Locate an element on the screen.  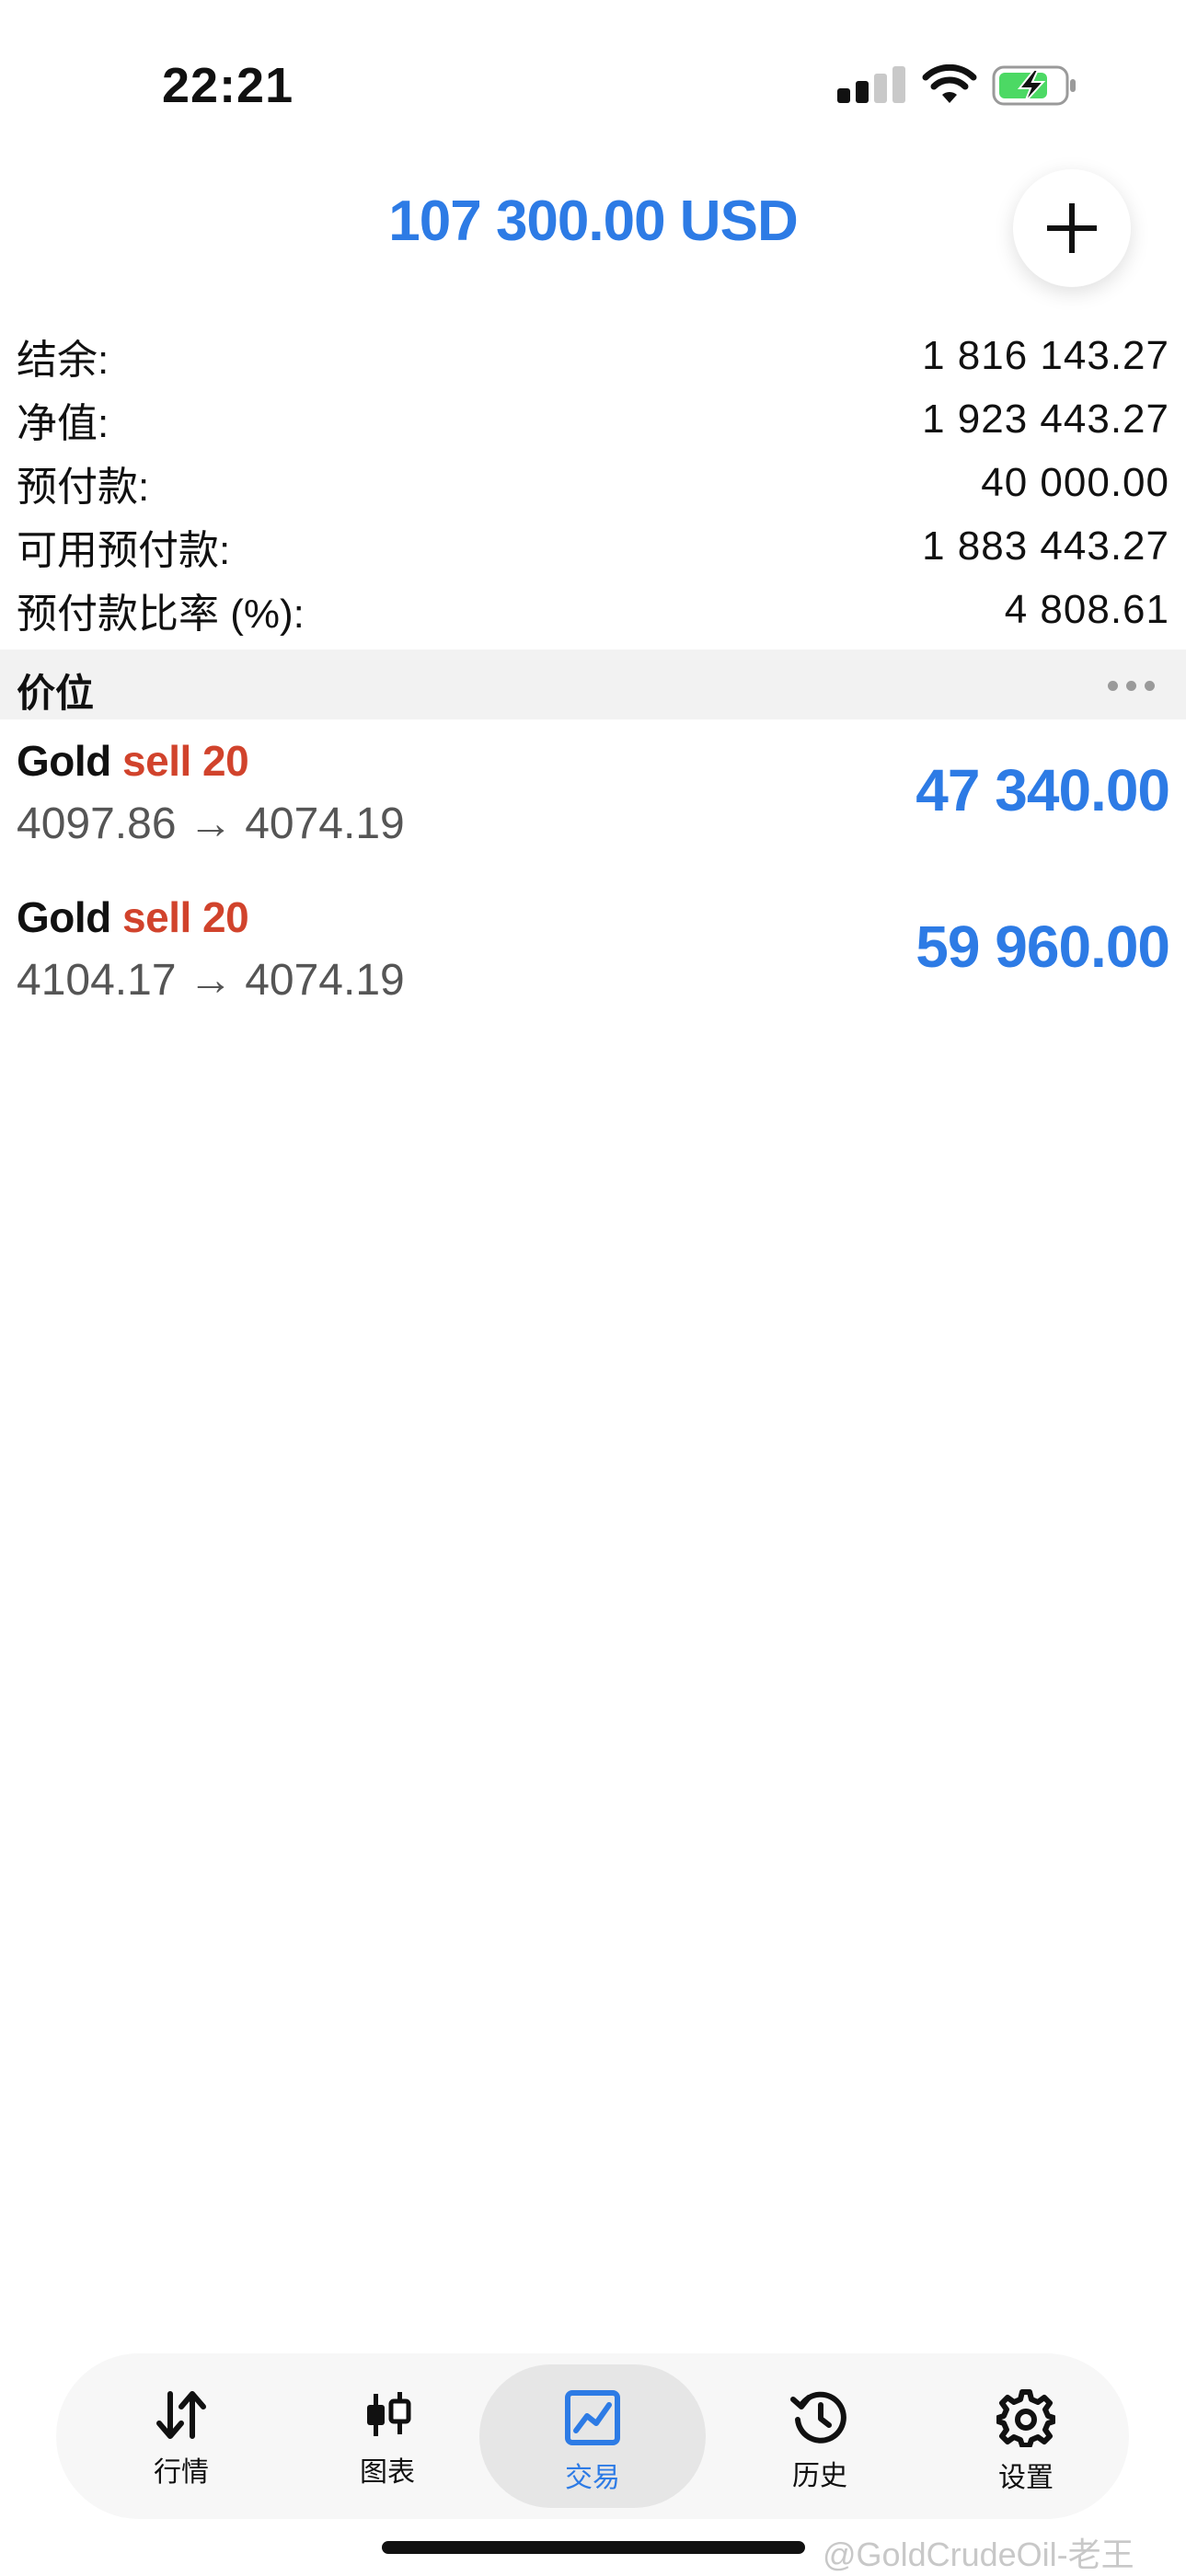
bottom-tab-bar: 行情 图表 交易 历史 设置 is located at coordinates (592, 2436).